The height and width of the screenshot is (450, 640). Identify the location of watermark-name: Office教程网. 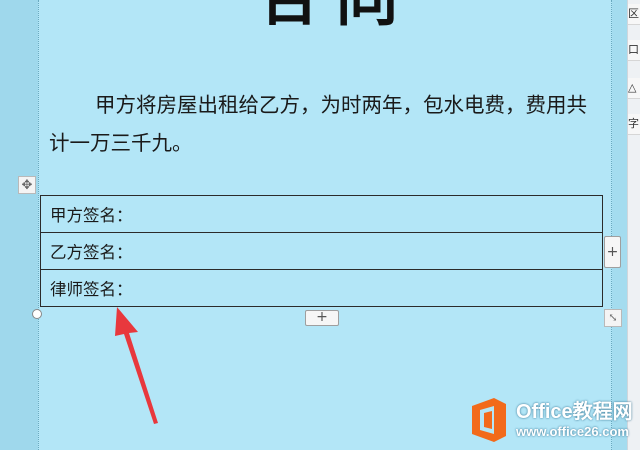
(574, 412).